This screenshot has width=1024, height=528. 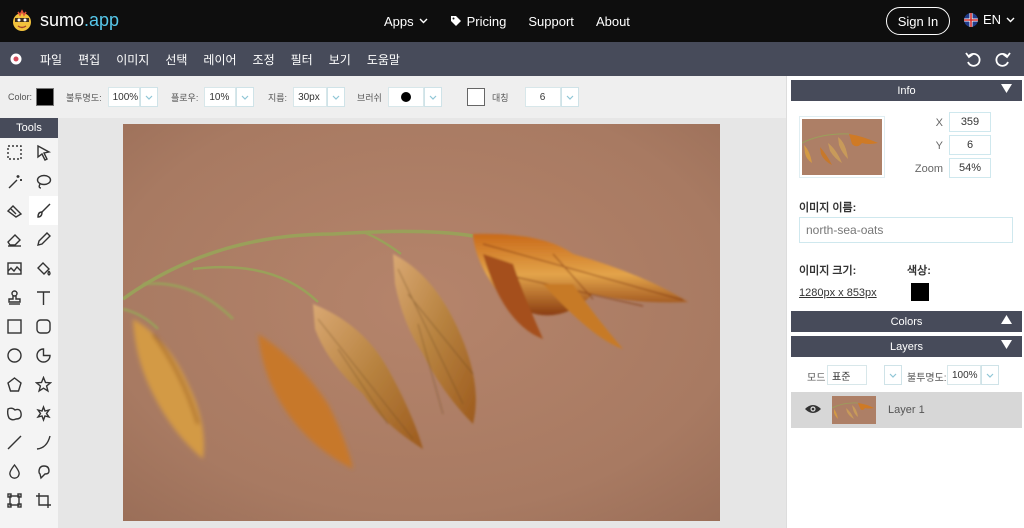 I want to click on image-color-swatch, so click(x=920, y=292).